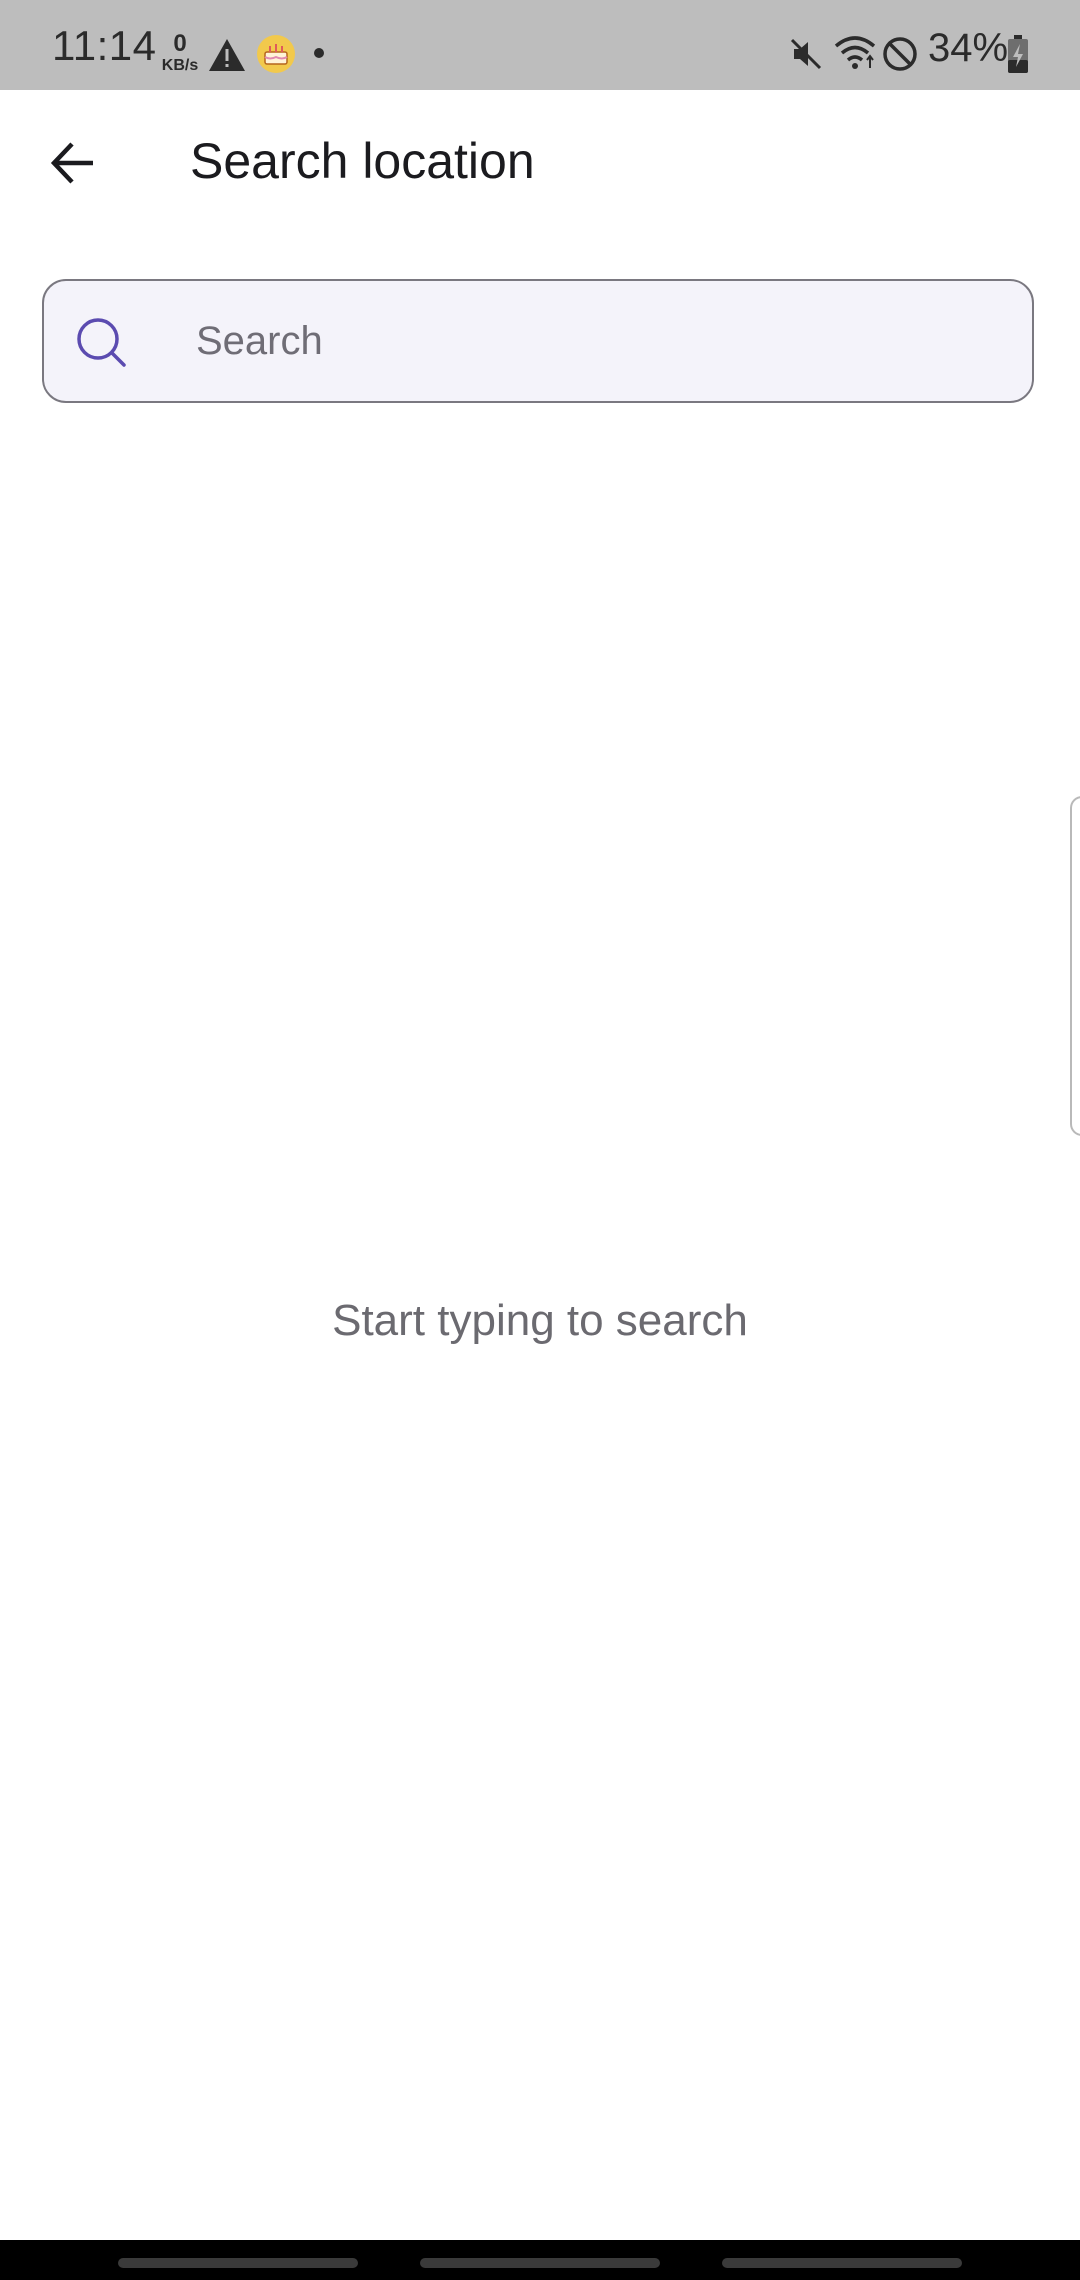 The image size is (1080, 2280). What do you see at coordinates (900, 54) in the screenshot?
I see `do-not-disturb-icon` at bounding box center [900, 54].